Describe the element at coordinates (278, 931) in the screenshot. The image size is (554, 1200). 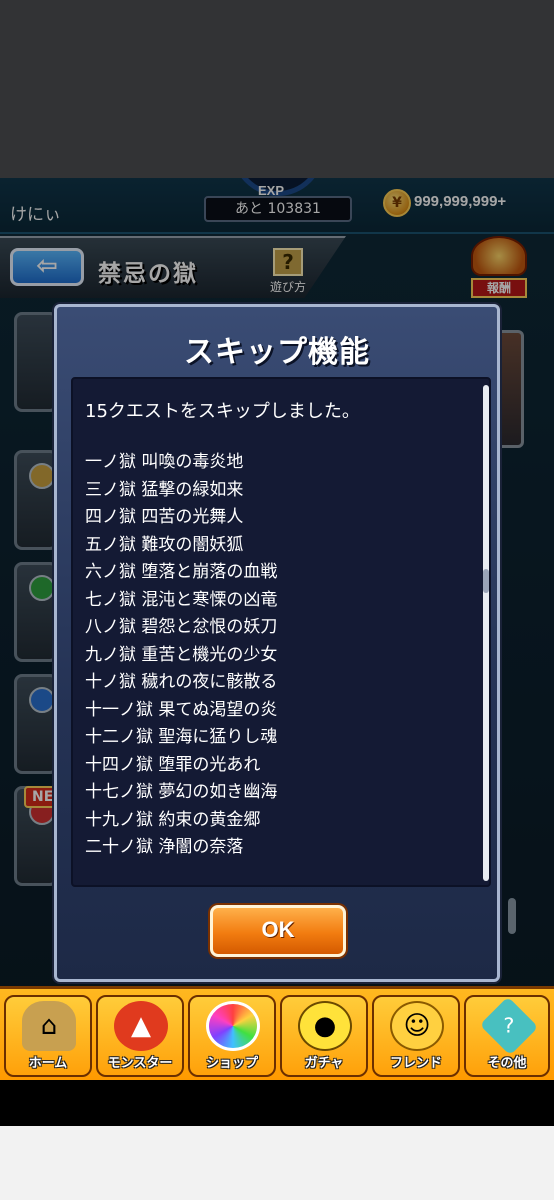
I see `ok-button: OK` at that location.